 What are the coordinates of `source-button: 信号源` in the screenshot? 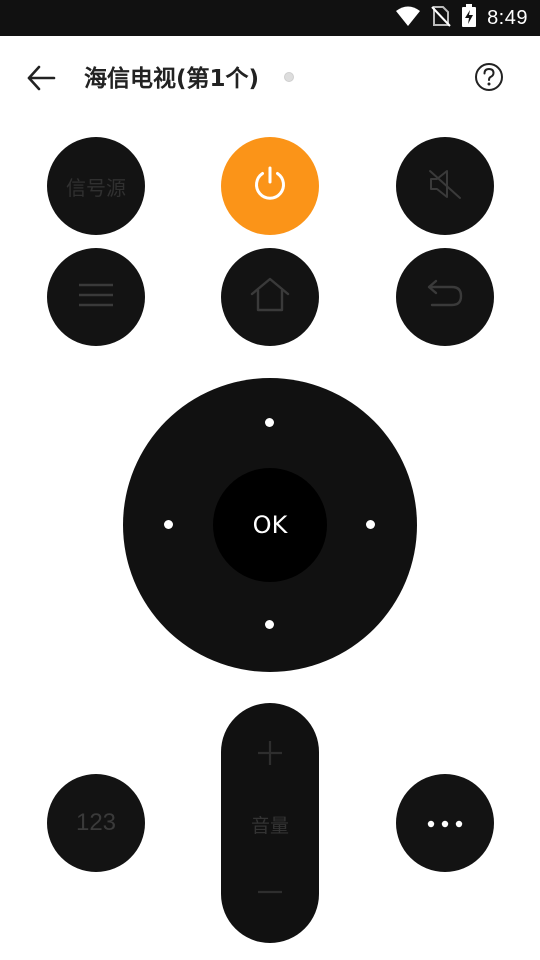 It's located at (96, 186).